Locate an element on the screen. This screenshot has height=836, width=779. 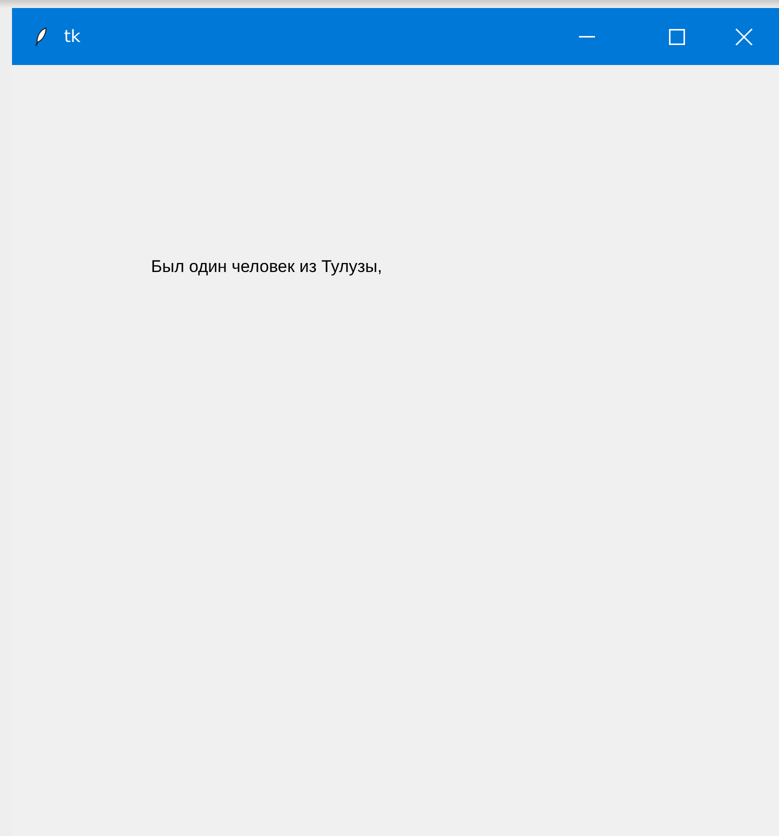
feather-icon is located at coordinates (41, 36).